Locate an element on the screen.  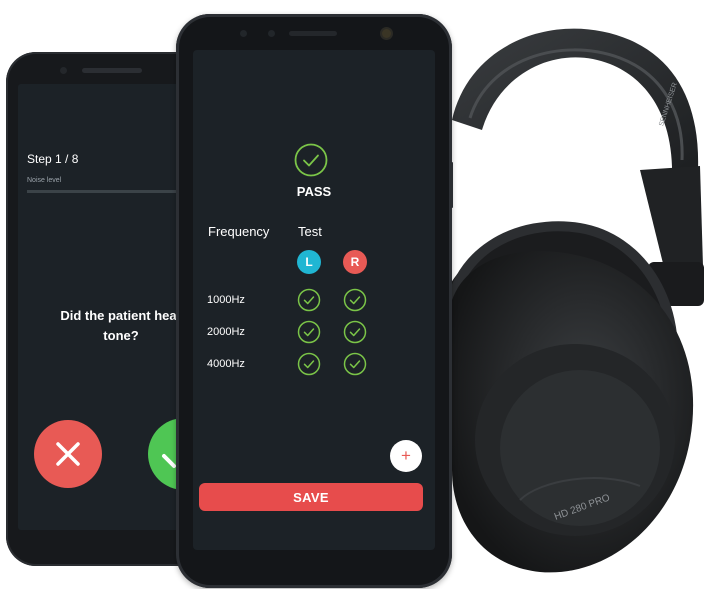
frequency-label: 2000Hz is located at coordinates (226, 332).